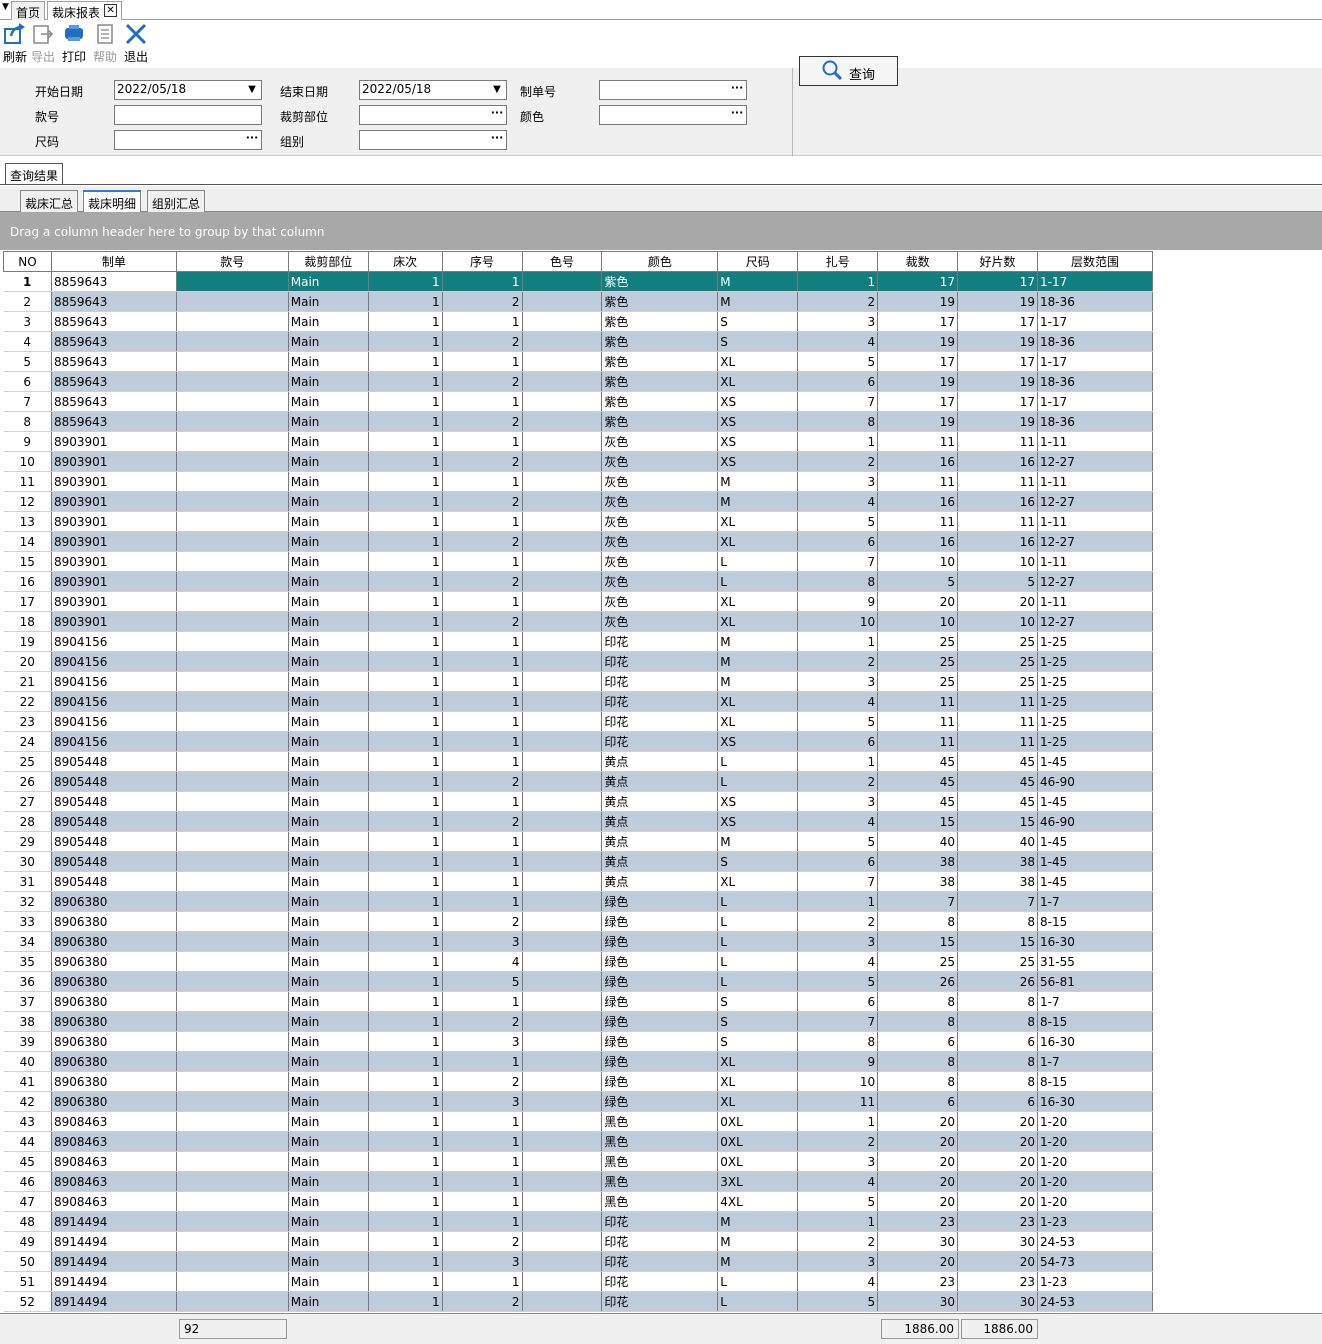 The height and width of the screenshot is (1344, 1322). I want to click on table-cell: 16, so click(997, 461).